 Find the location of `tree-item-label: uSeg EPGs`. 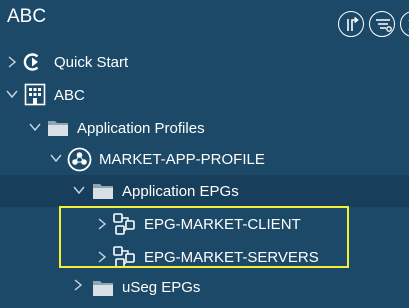

tree-item-label: uSeg EPGs is located at coordinates (161, 287).